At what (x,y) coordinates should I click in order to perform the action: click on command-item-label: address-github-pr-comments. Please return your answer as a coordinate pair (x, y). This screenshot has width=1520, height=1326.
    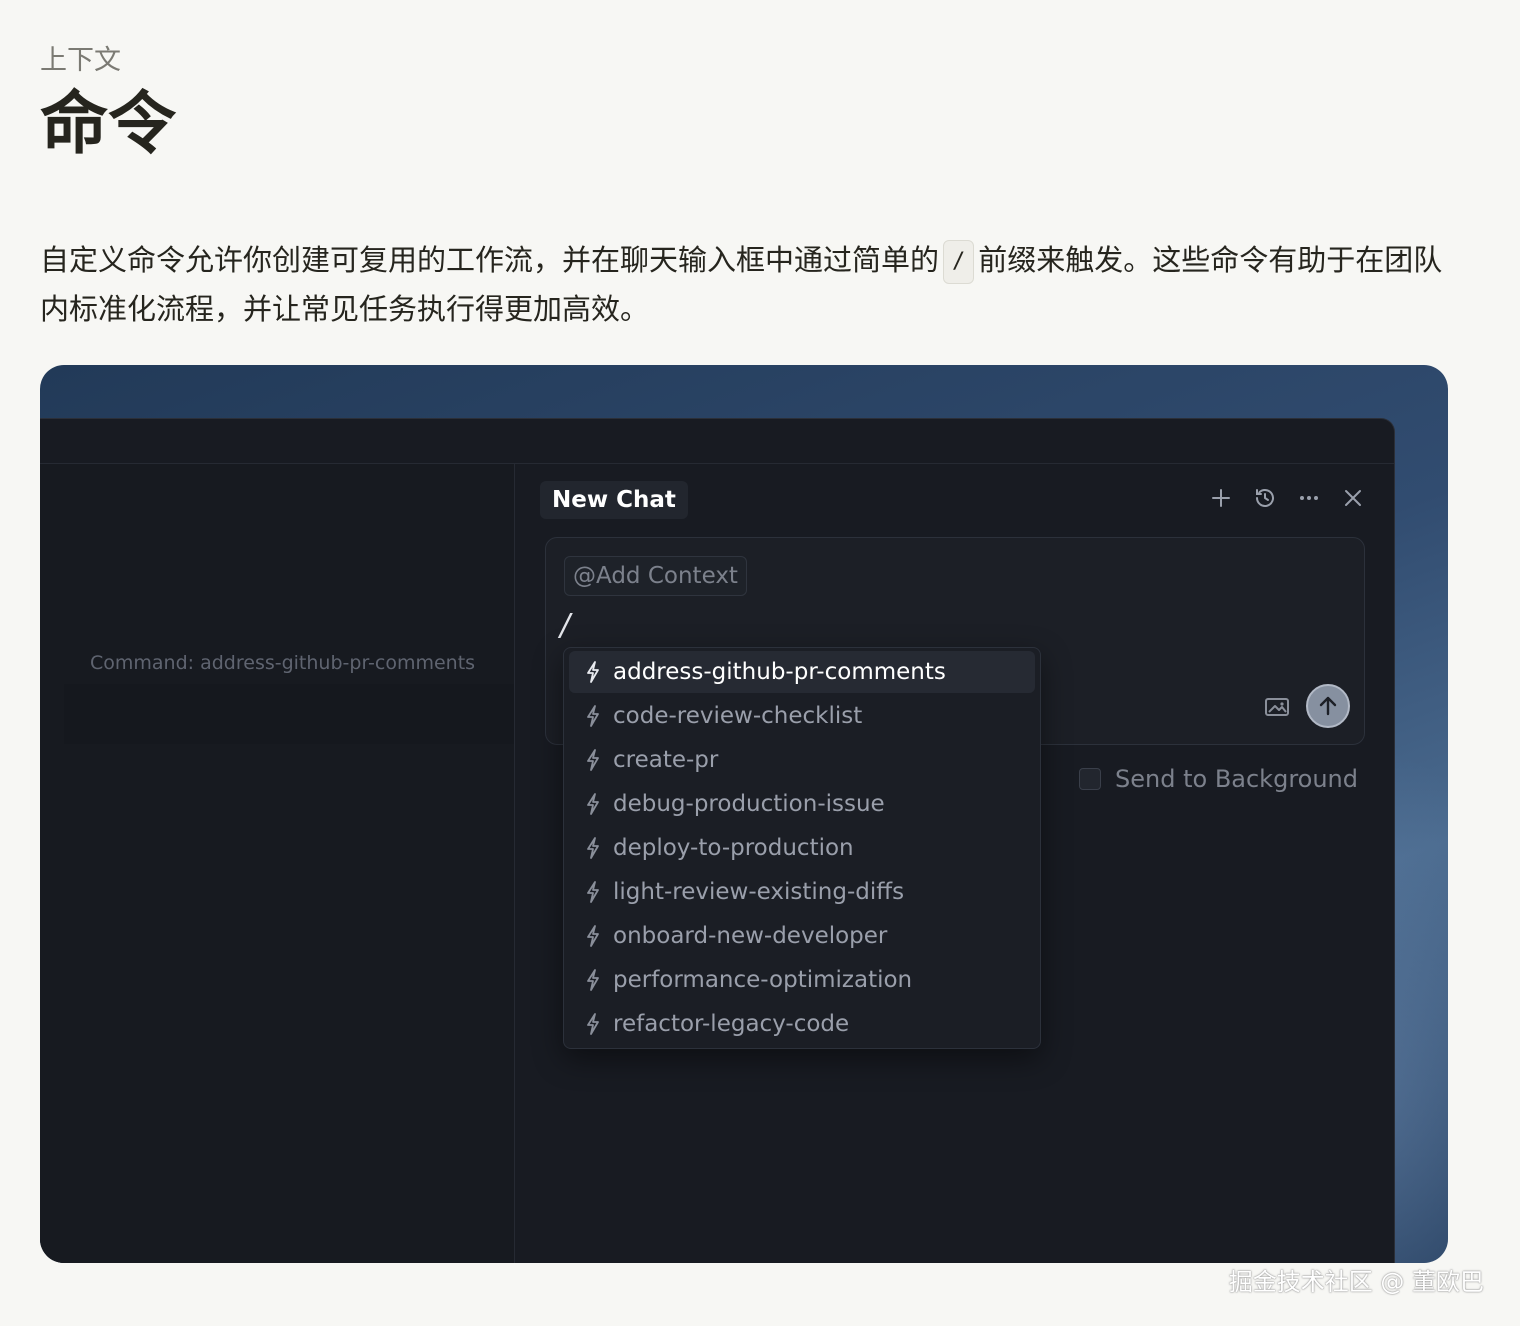
    Looking at the image, I should click on (779, 672).